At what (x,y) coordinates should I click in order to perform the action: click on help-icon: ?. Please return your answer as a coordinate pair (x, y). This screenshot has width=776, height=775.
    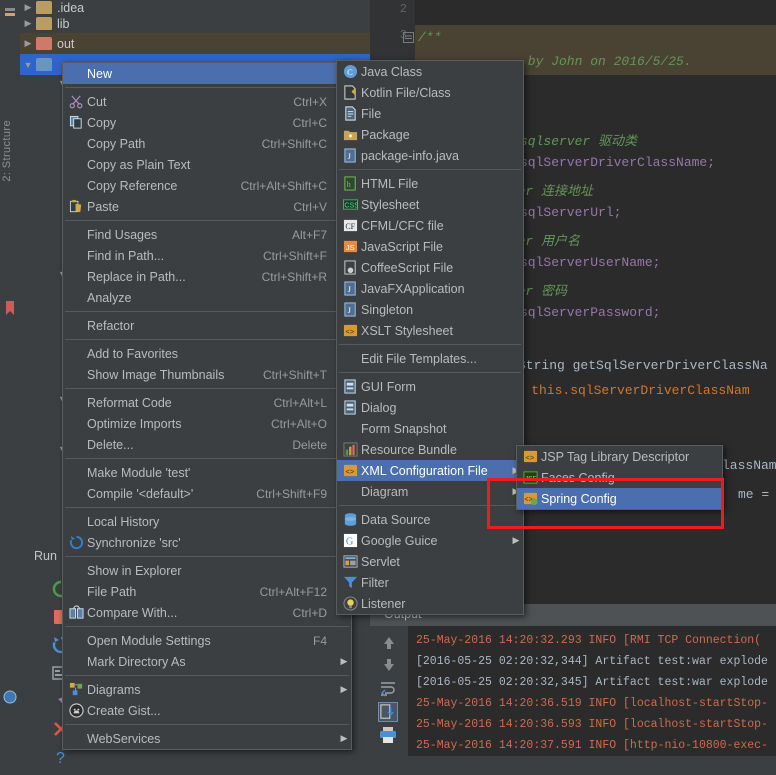
    Looking at the image, I should click on (62, 758).